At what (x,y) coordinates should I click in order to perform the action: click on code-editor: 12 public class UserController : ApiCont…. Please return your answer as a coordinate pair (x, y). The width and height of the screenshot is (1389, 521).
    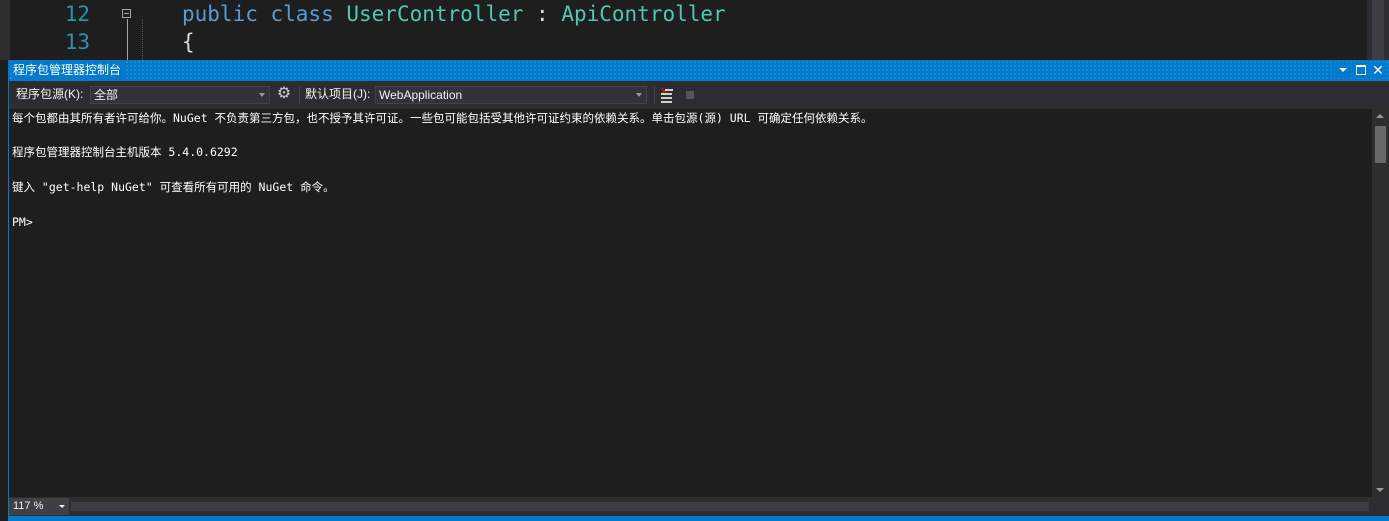
    Looking at the image, I should click on (694, 30).